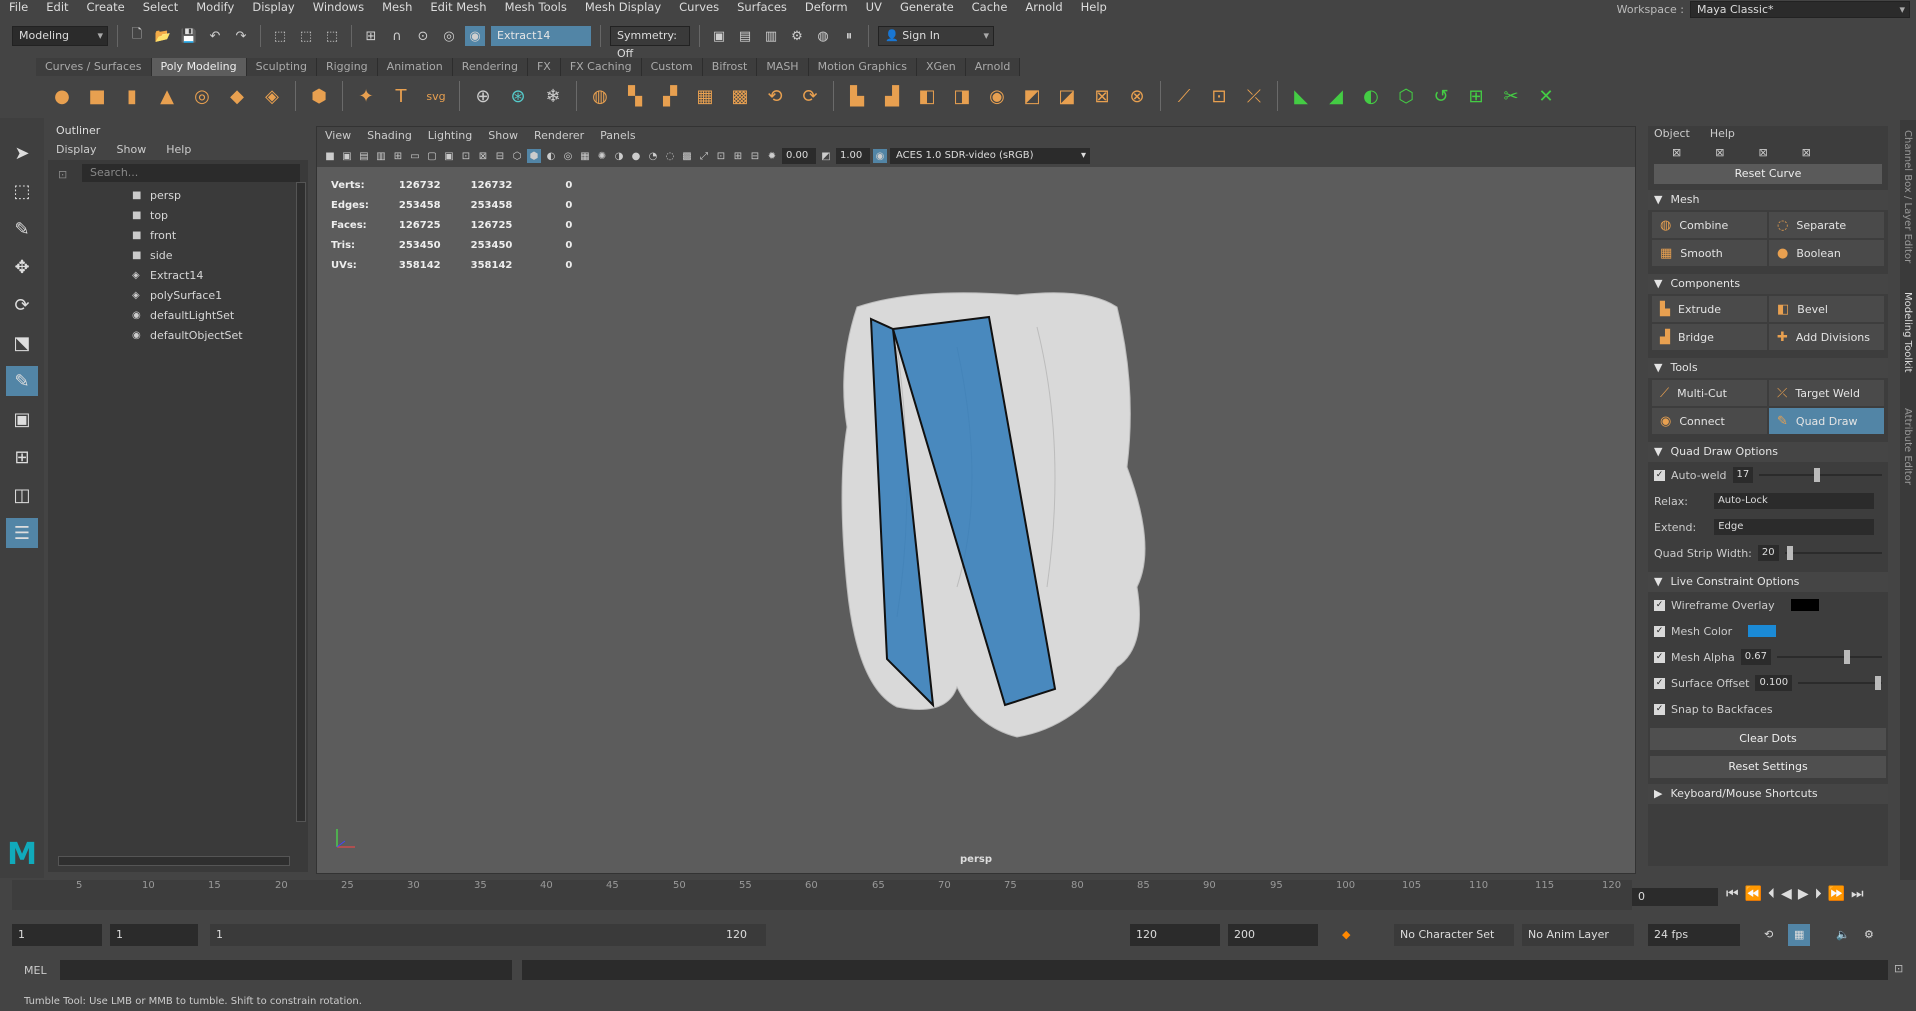 The height and width of the screenshot is (1011, 1916). What do you see at coordinates (436, 96) in the screenshot?
I see `svg-icon: svg` at bounding box center [436, 96].